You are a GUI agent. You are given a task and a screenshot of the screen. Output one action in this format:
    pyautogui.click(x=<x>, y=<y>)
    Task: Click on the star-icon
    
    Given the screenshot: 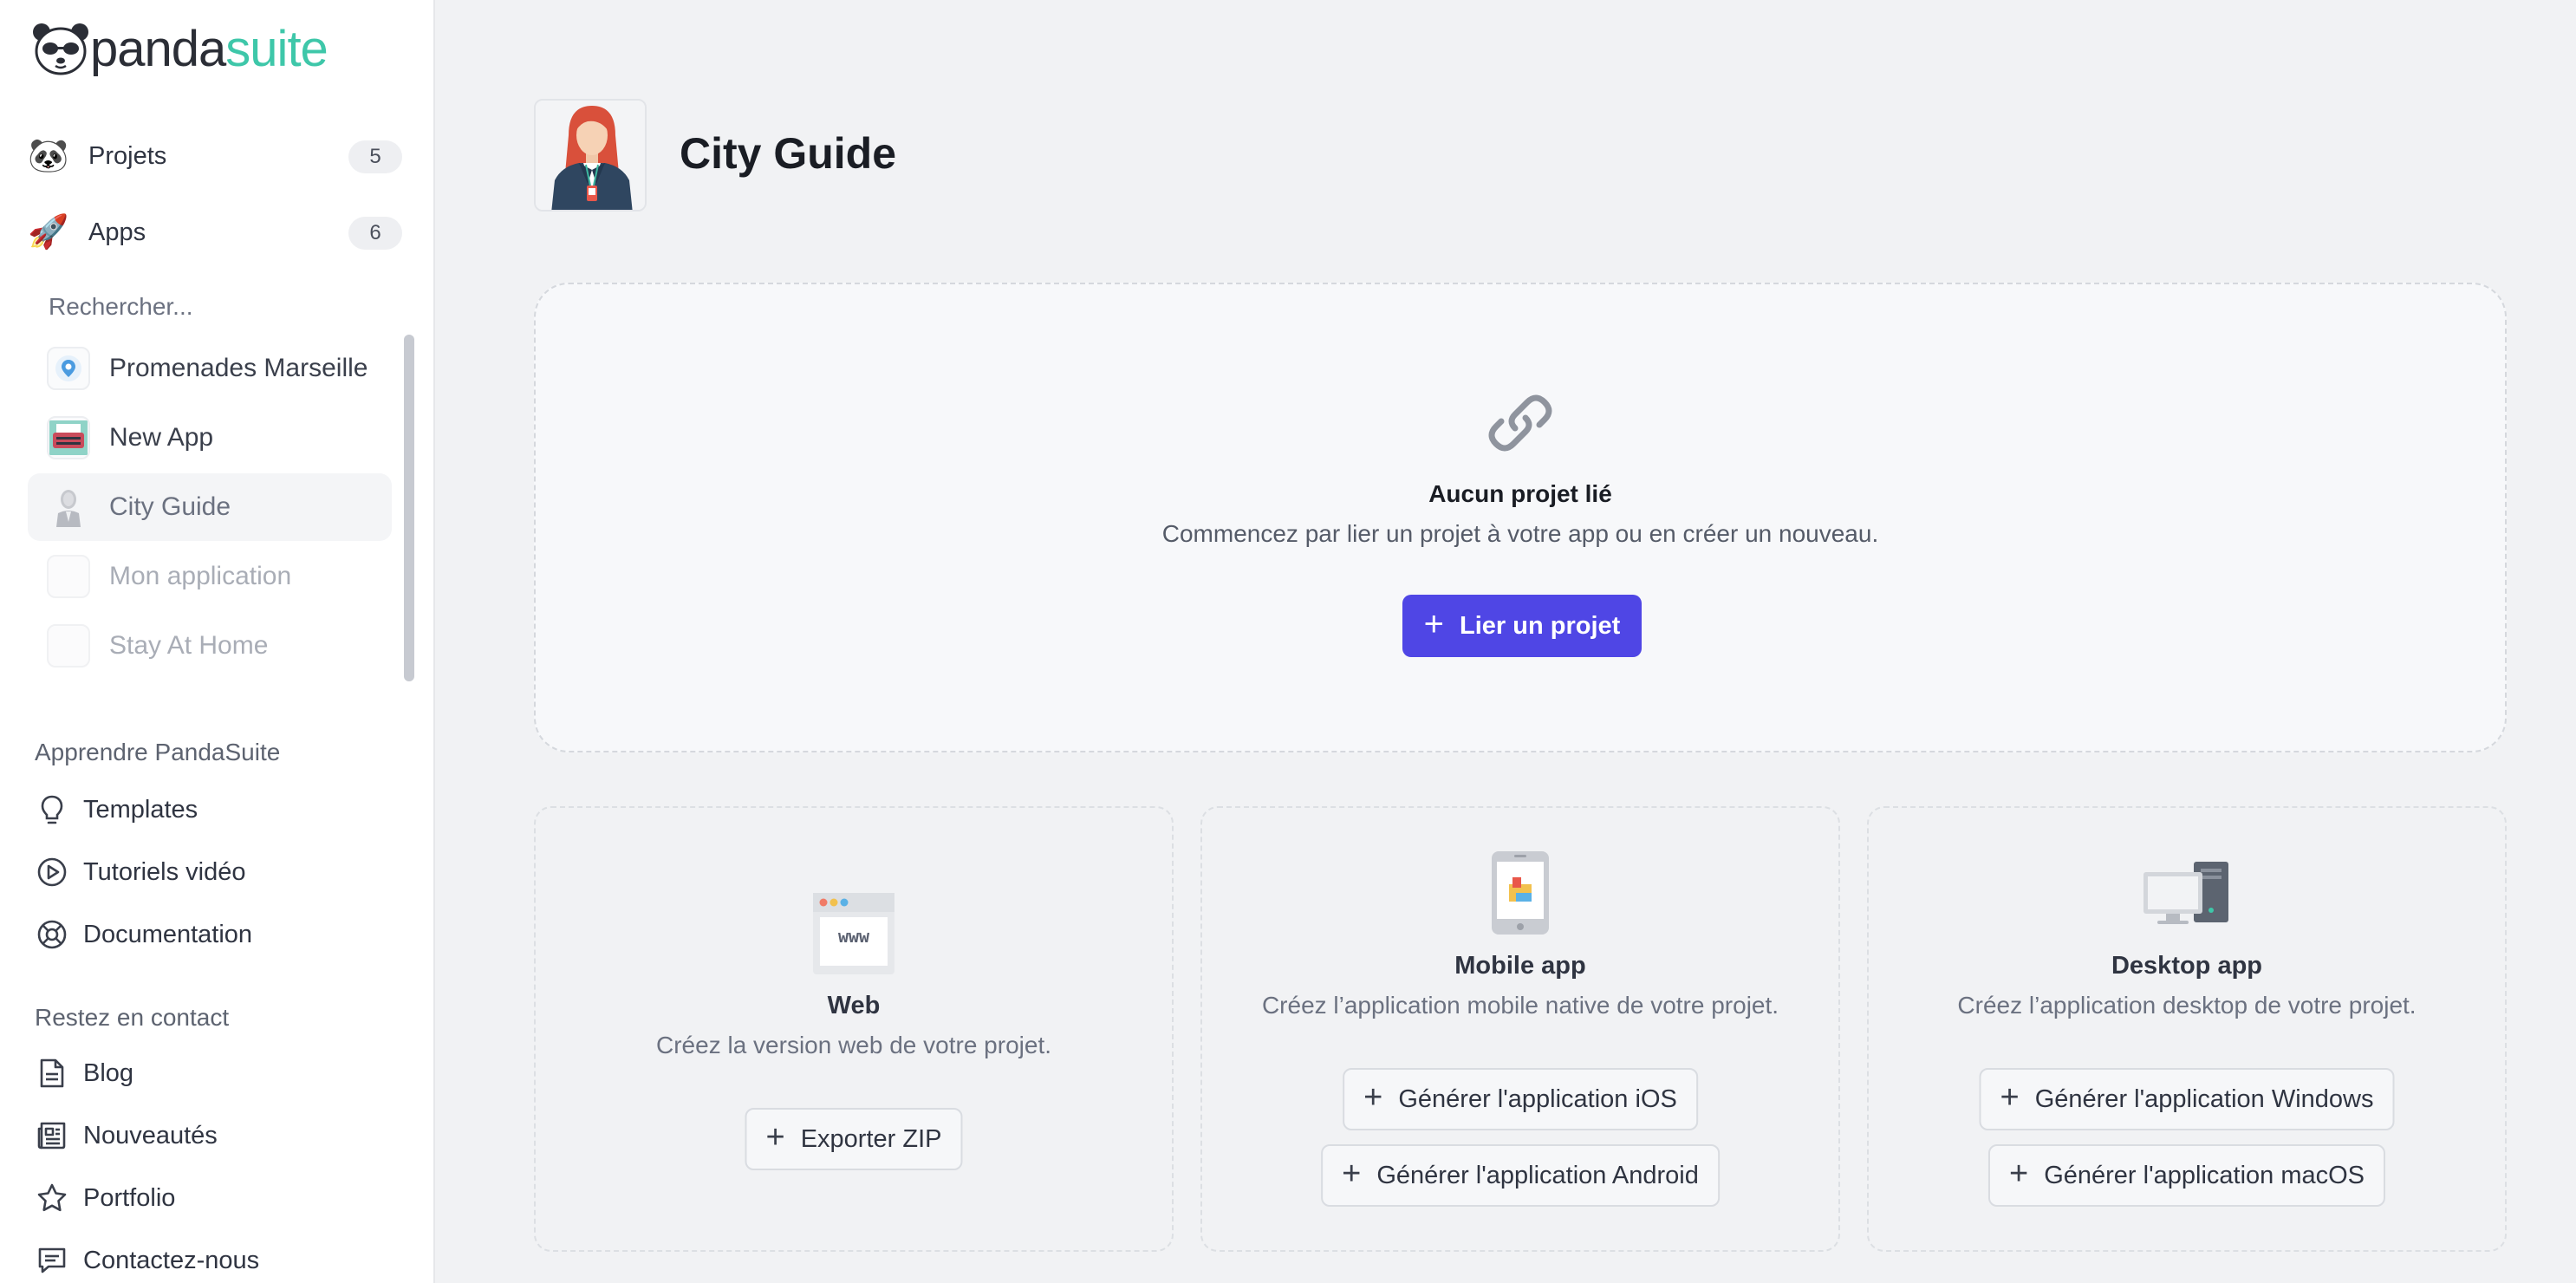 What is the action you would take?
    pyautogui.click(x=52, y=1198)
    